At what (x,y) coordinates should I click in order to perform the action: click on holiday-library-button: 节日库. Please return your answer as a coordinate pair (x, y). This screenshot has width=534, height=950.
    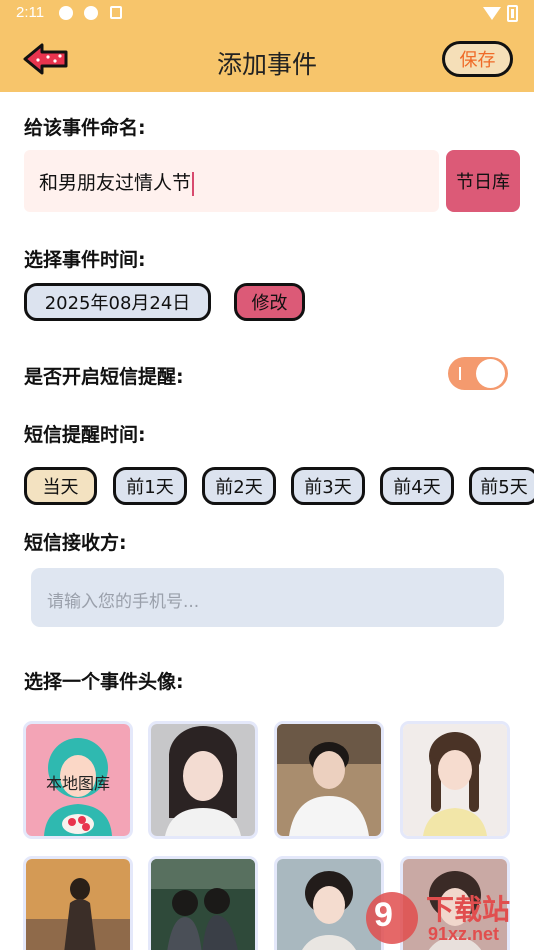
    Looking at the image, I should click on (483, 181).